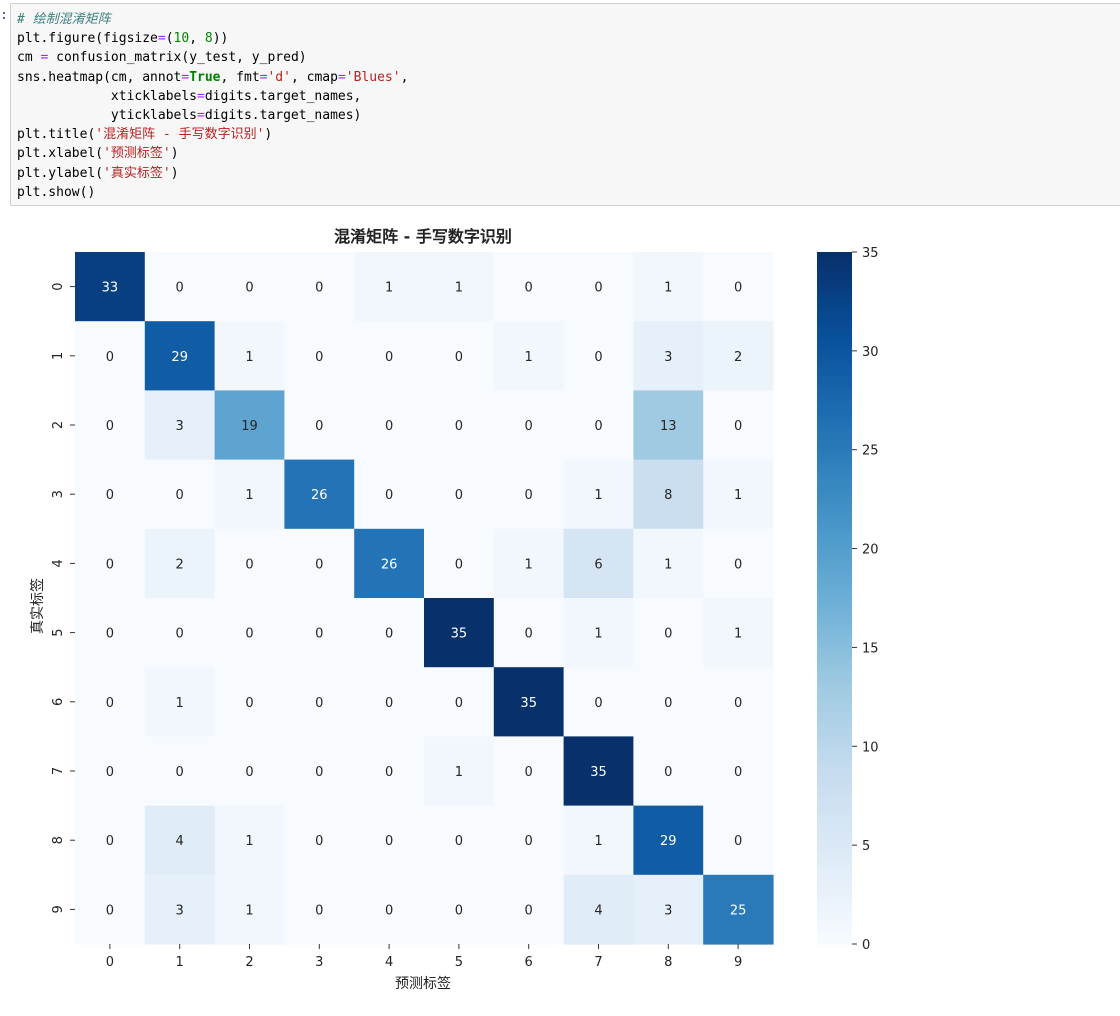  I want to click on cell-annotation: 6, so click(598, 564).